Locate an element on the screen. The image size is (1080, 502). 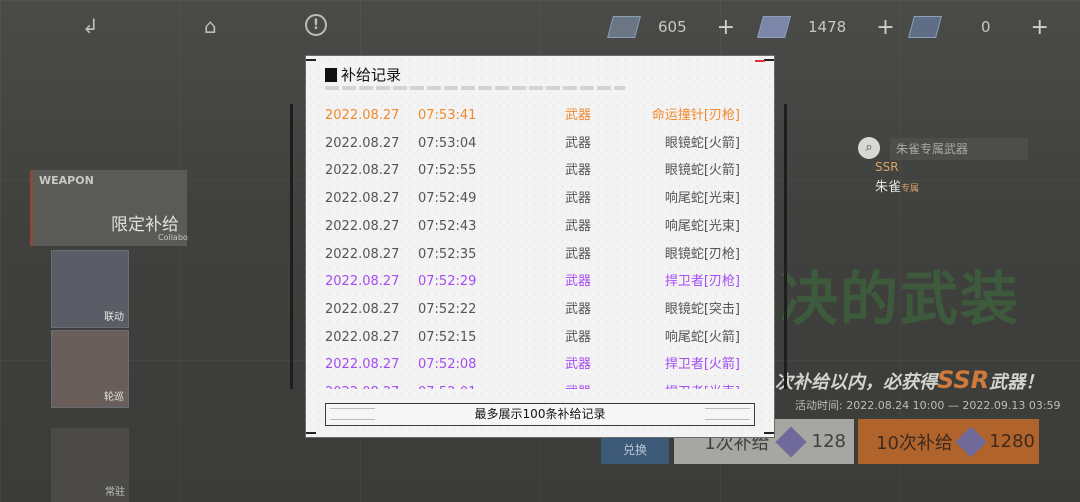
ssr-weapon-name: 朱雀专属 is located at coordinates (897, 185).